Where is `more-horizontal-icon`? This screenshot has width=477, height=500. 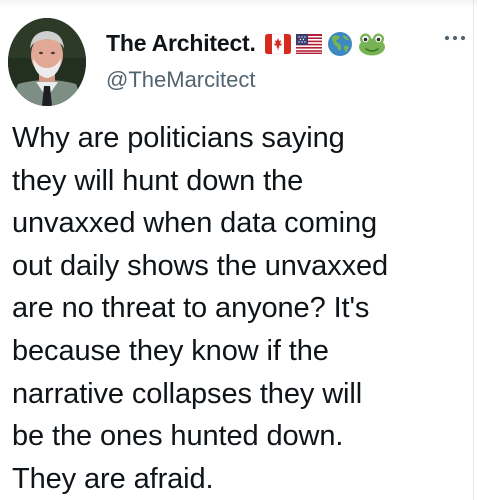
more-horizontal-icon is located at coordinates (455, 38).